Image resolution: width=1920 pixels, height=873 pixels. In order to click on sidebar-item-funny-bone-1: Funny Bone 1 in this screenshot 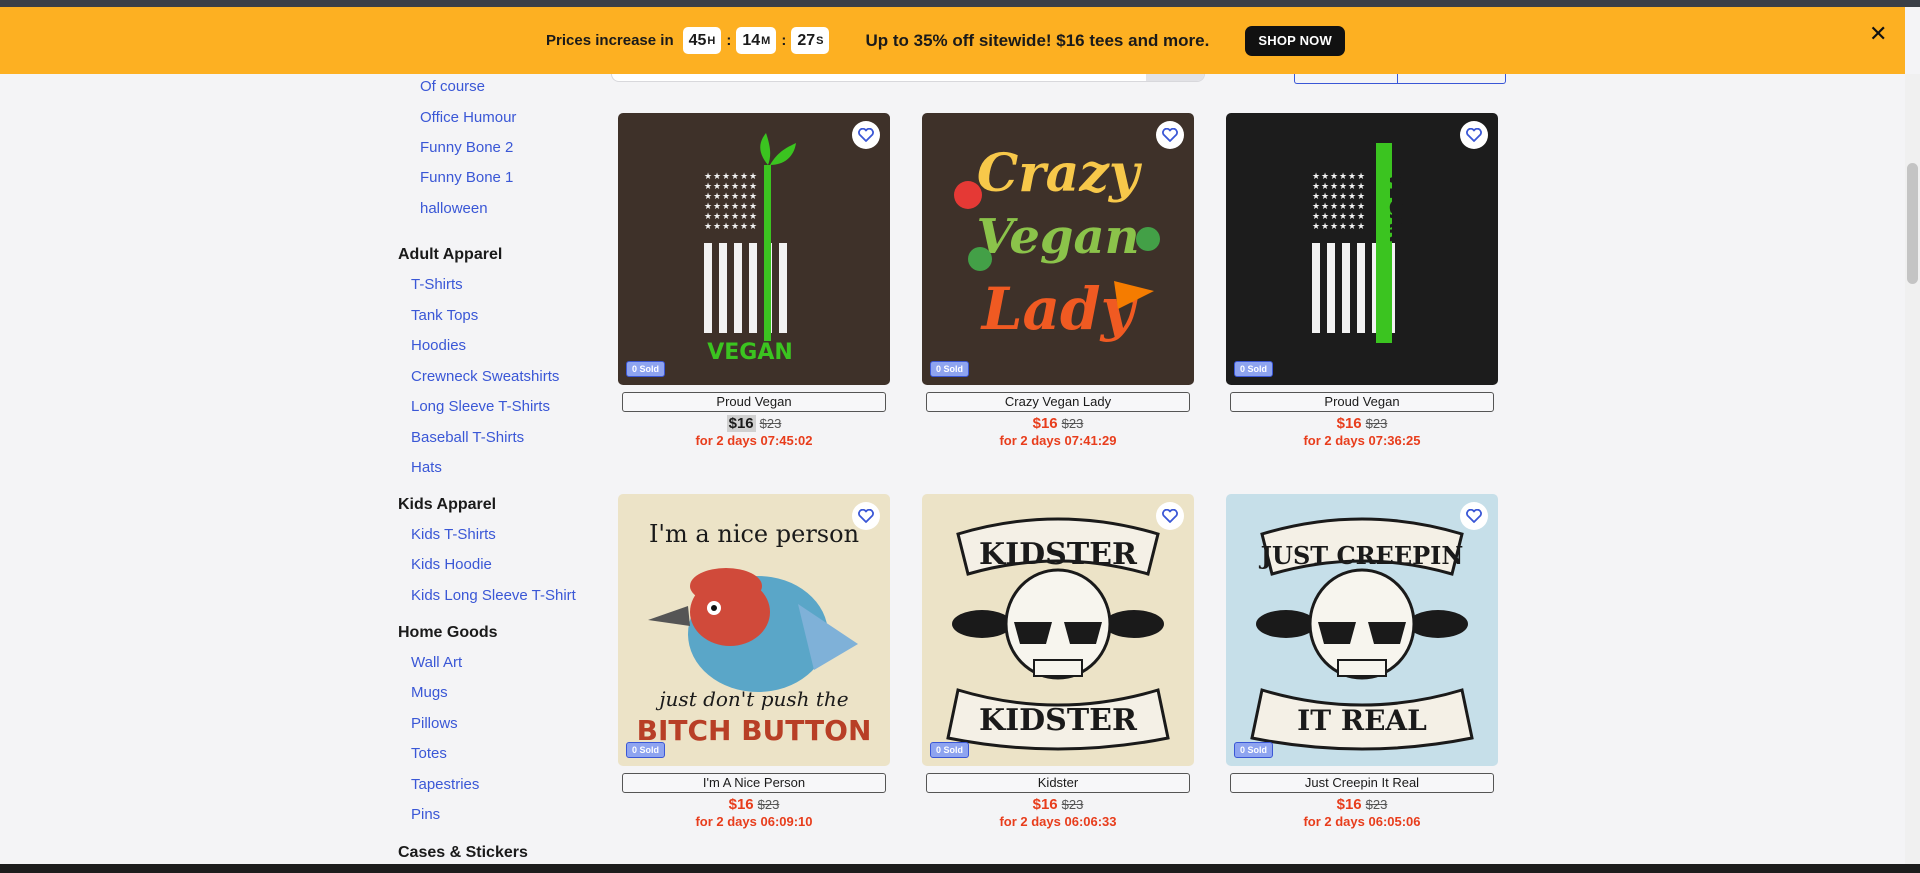, I will do `click(466, 177)`.